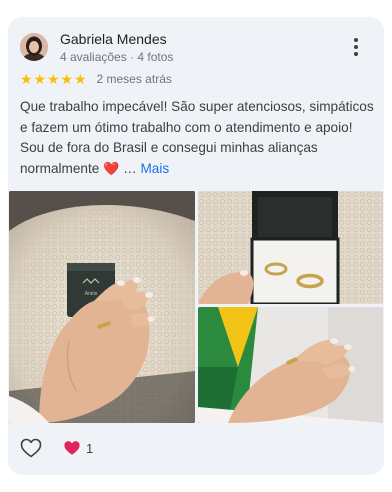  What do you see at coordinates (31, 448) in the screenshot?
I see `heart-outline-icon` at bounding box center [31, 448].